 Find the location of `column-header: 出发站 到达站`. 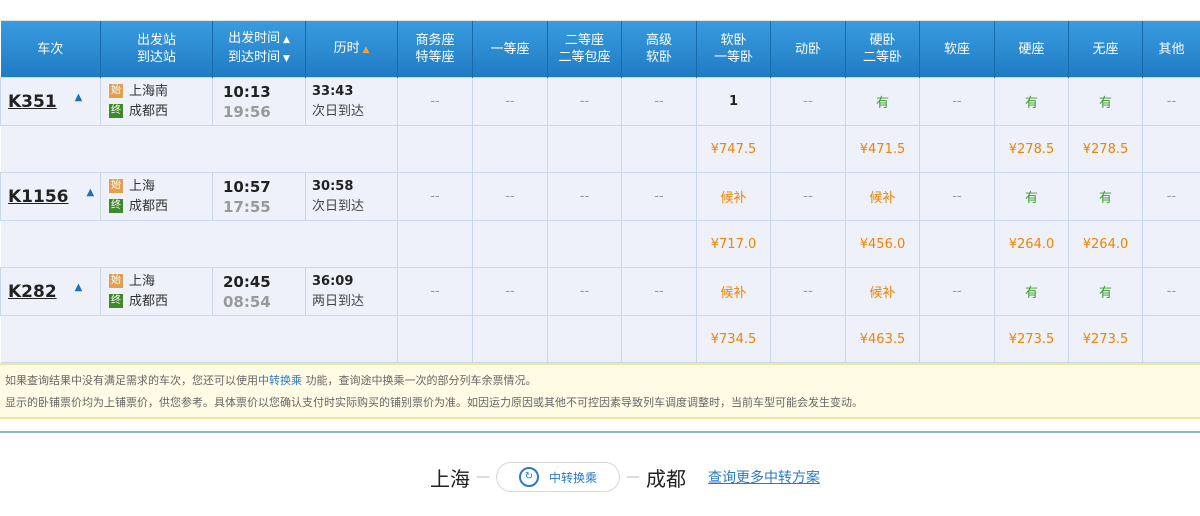

column-header: 出发站 到达站 is located at coordinates (156, 49).